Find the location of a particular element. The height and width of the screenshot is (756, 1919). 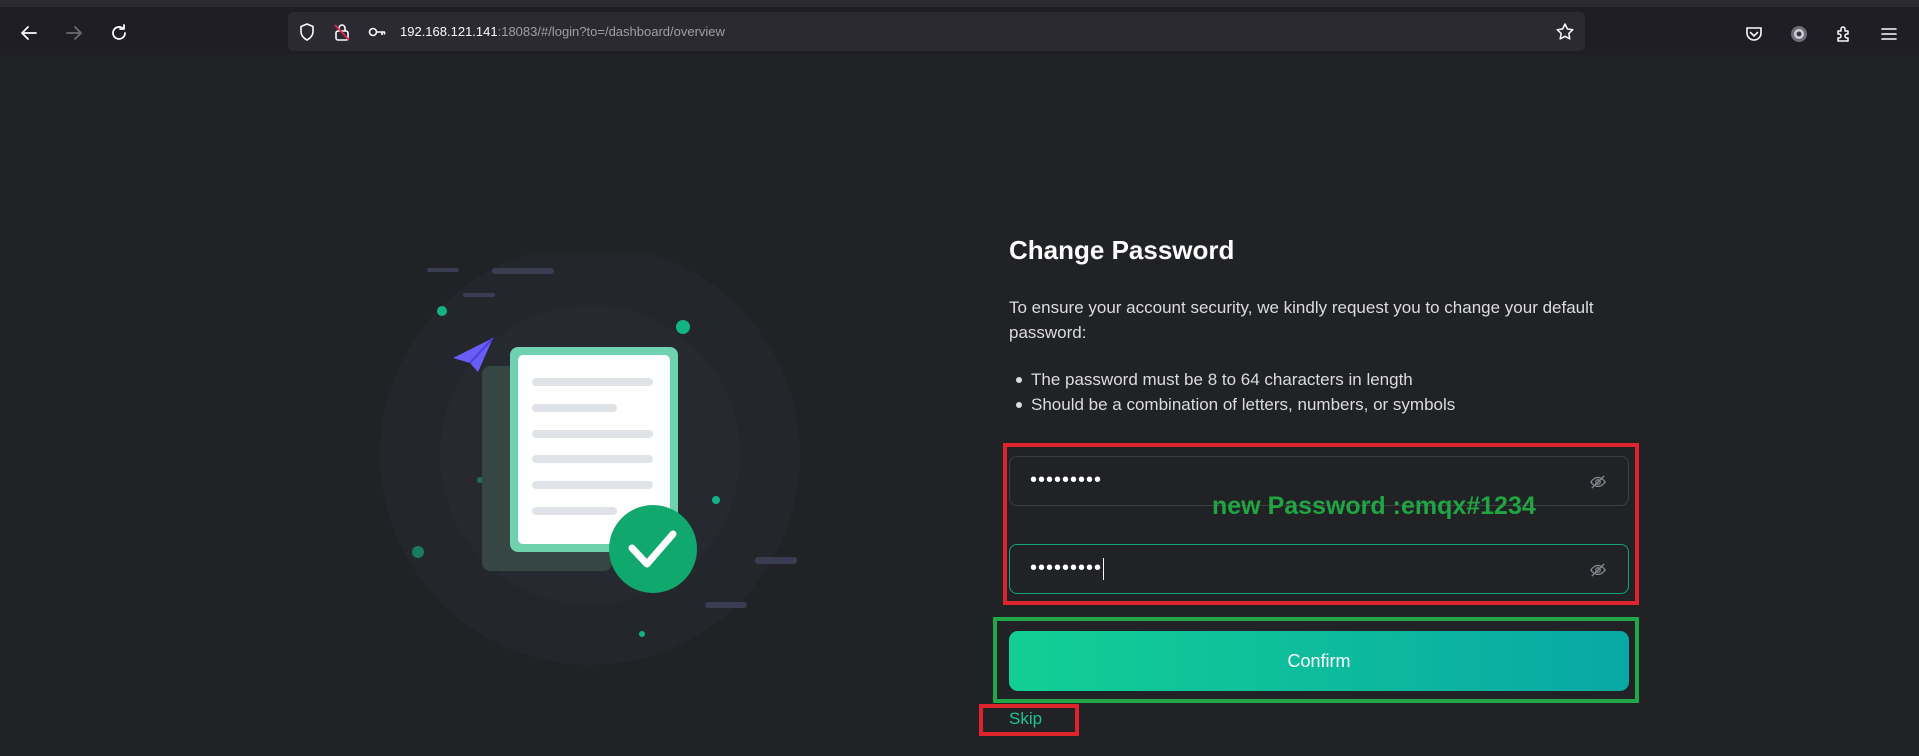

lock-icon is located at coordinates (342, 32).